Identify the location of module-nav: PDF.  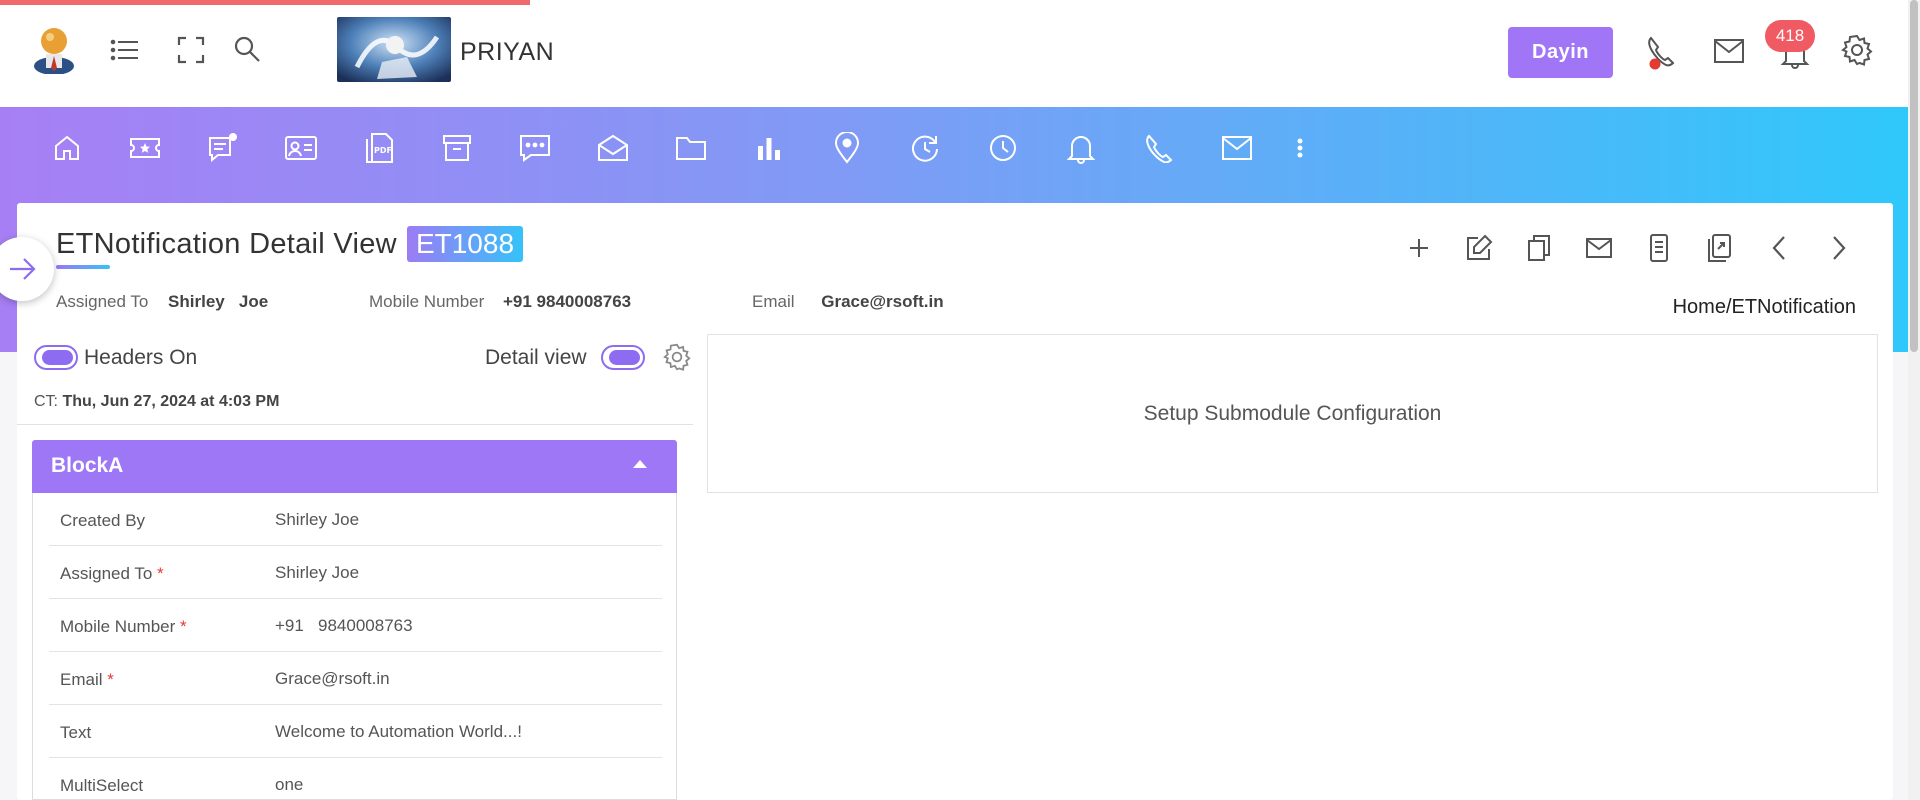
(676, 147).